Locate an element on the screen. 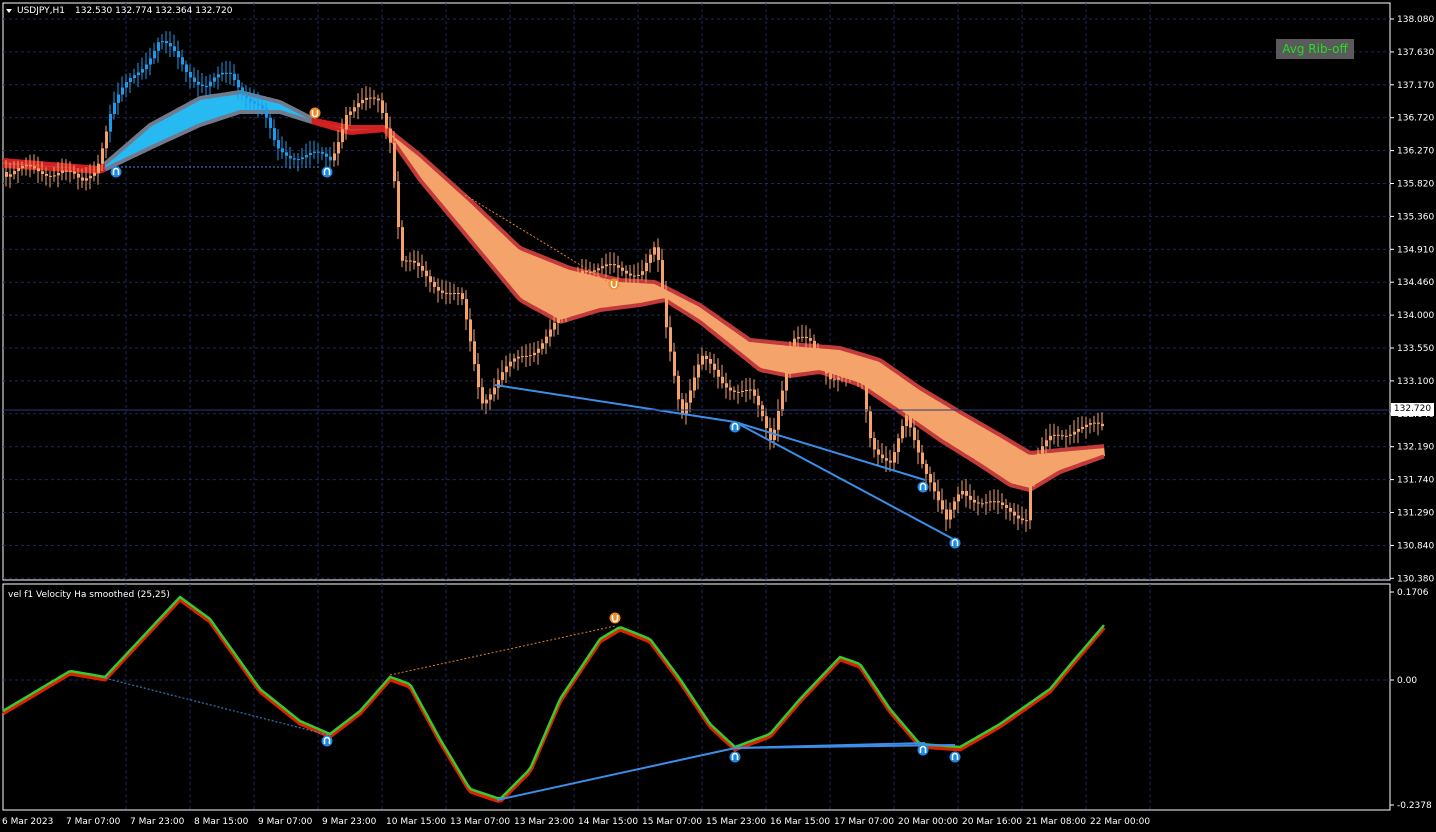  dropdown-triangle-icon is located at coordinates (9, 11).